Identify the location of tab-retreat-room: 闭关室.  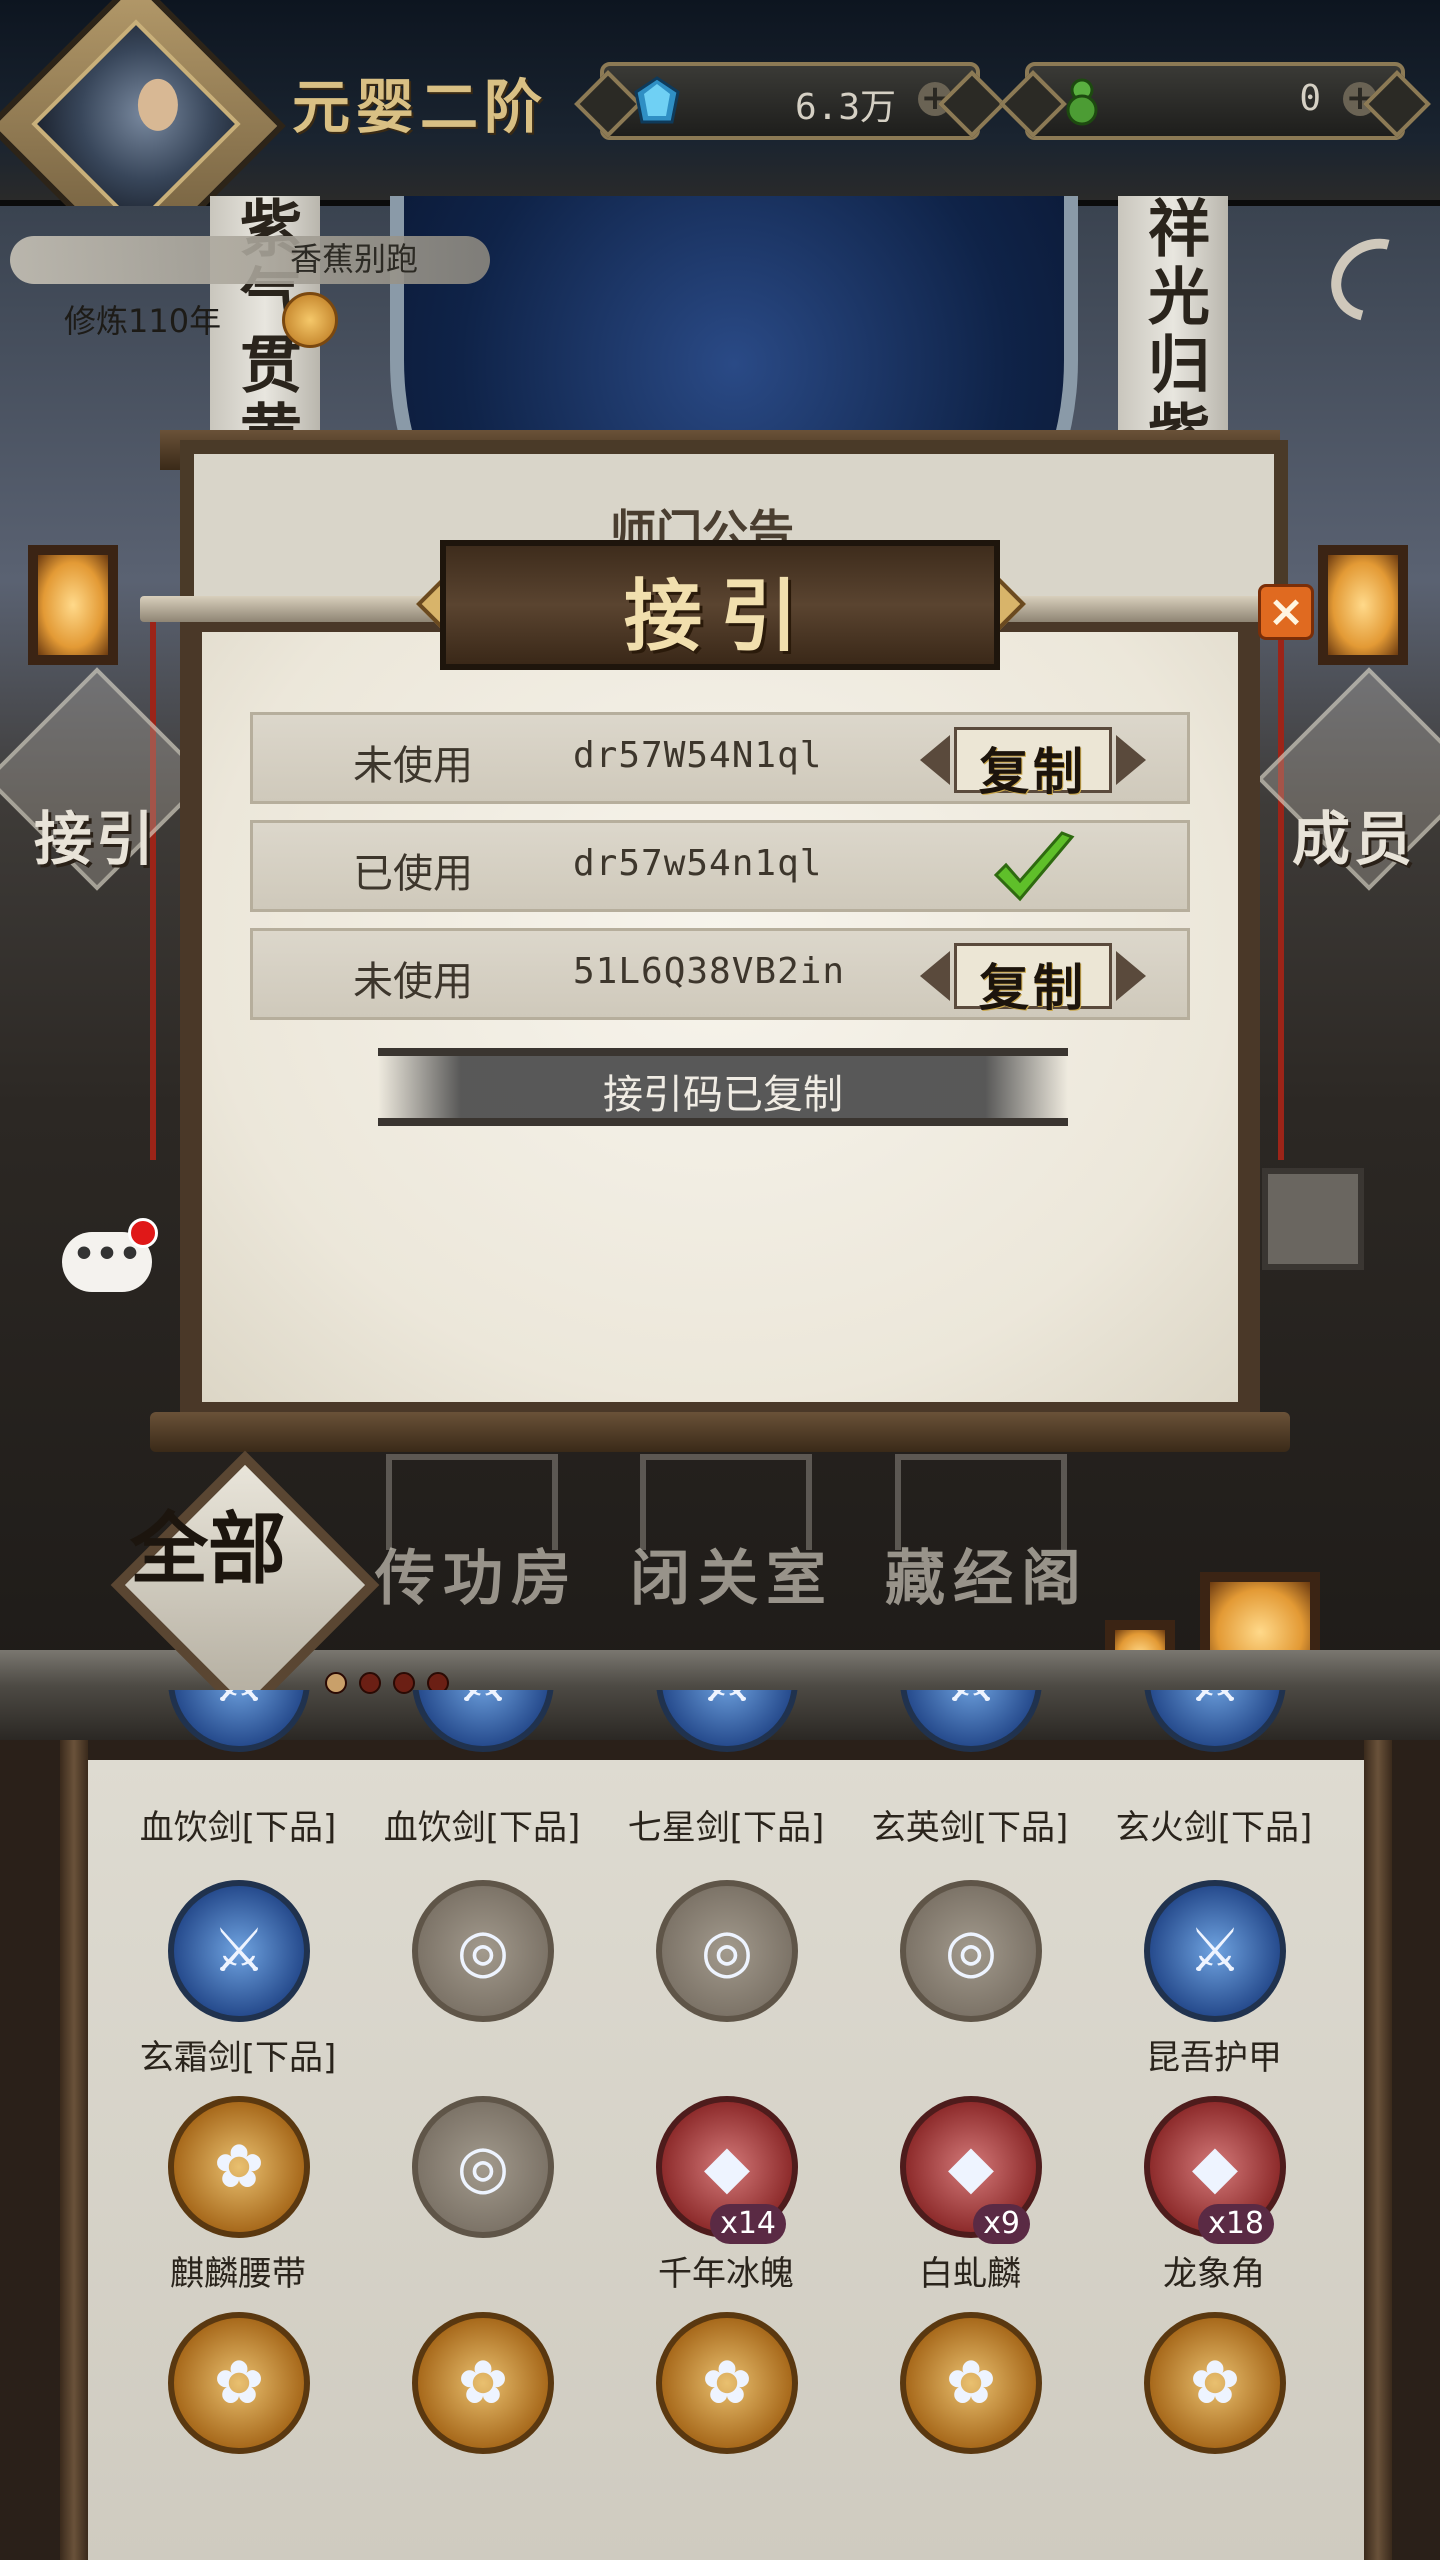
(732, 1573).